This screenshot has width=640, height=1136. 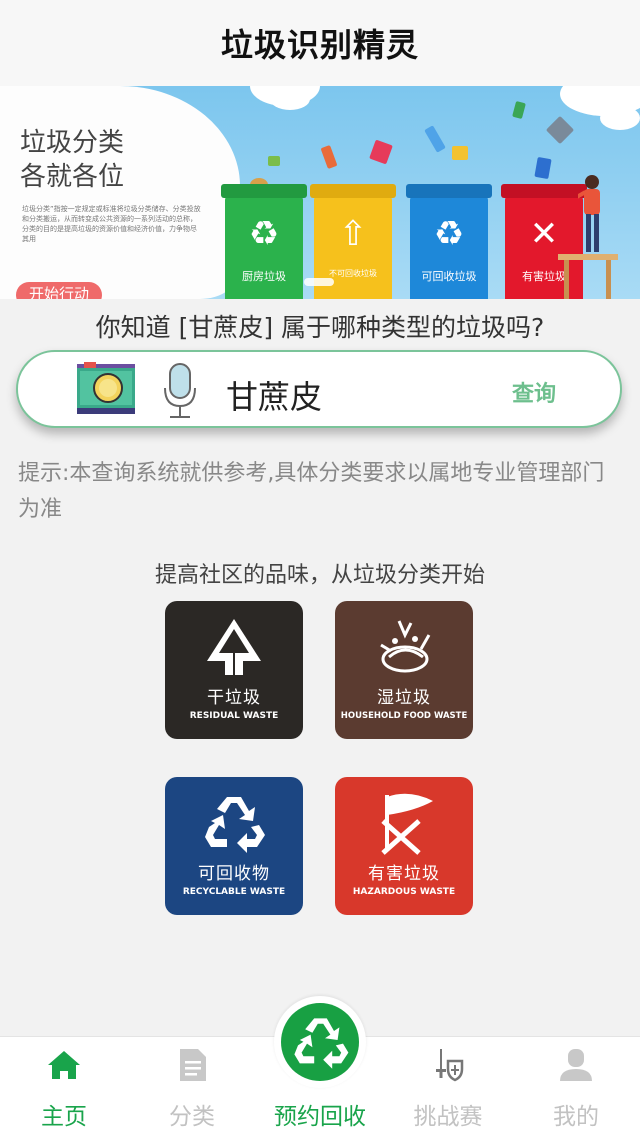 I want to click on bin-recyclable: ♻ 可回收垃圾, so click(x=449, y=241).